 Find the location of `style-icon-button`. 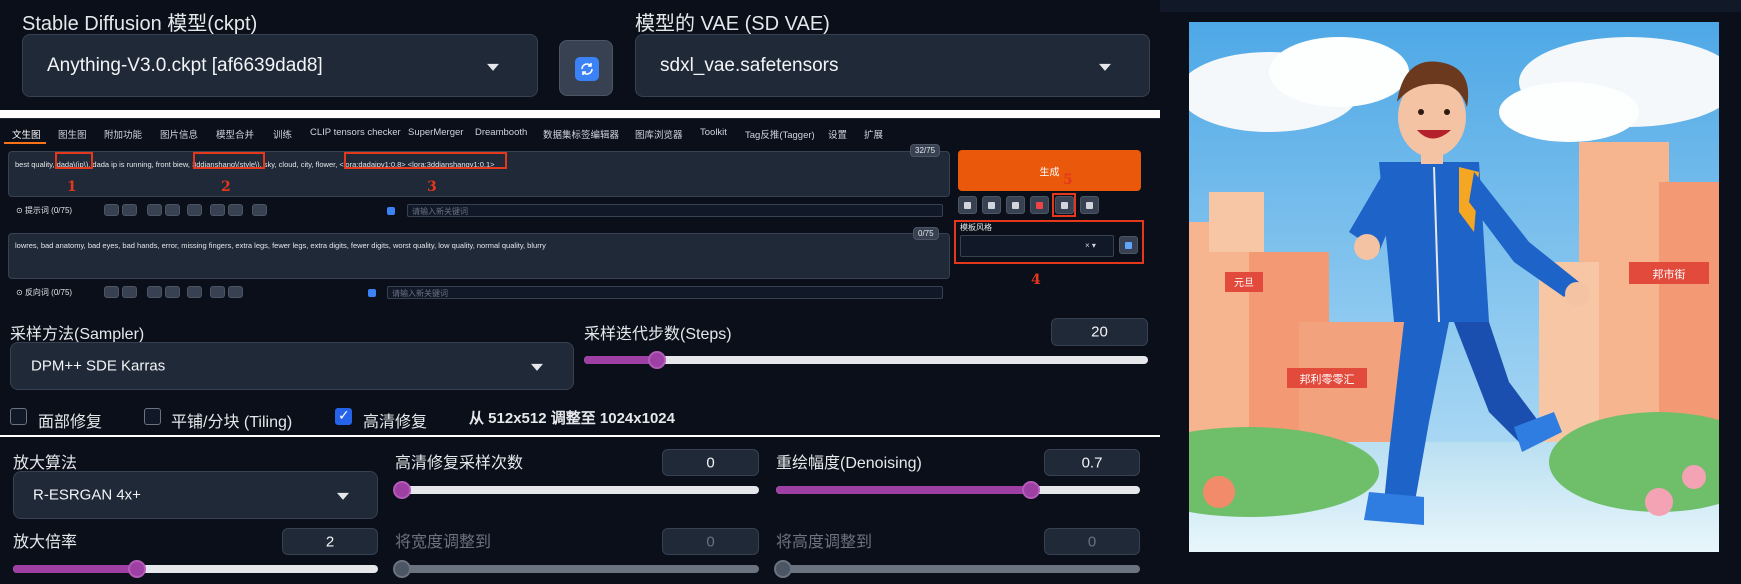

style-icon-button is located at coordinates (1039, 205).